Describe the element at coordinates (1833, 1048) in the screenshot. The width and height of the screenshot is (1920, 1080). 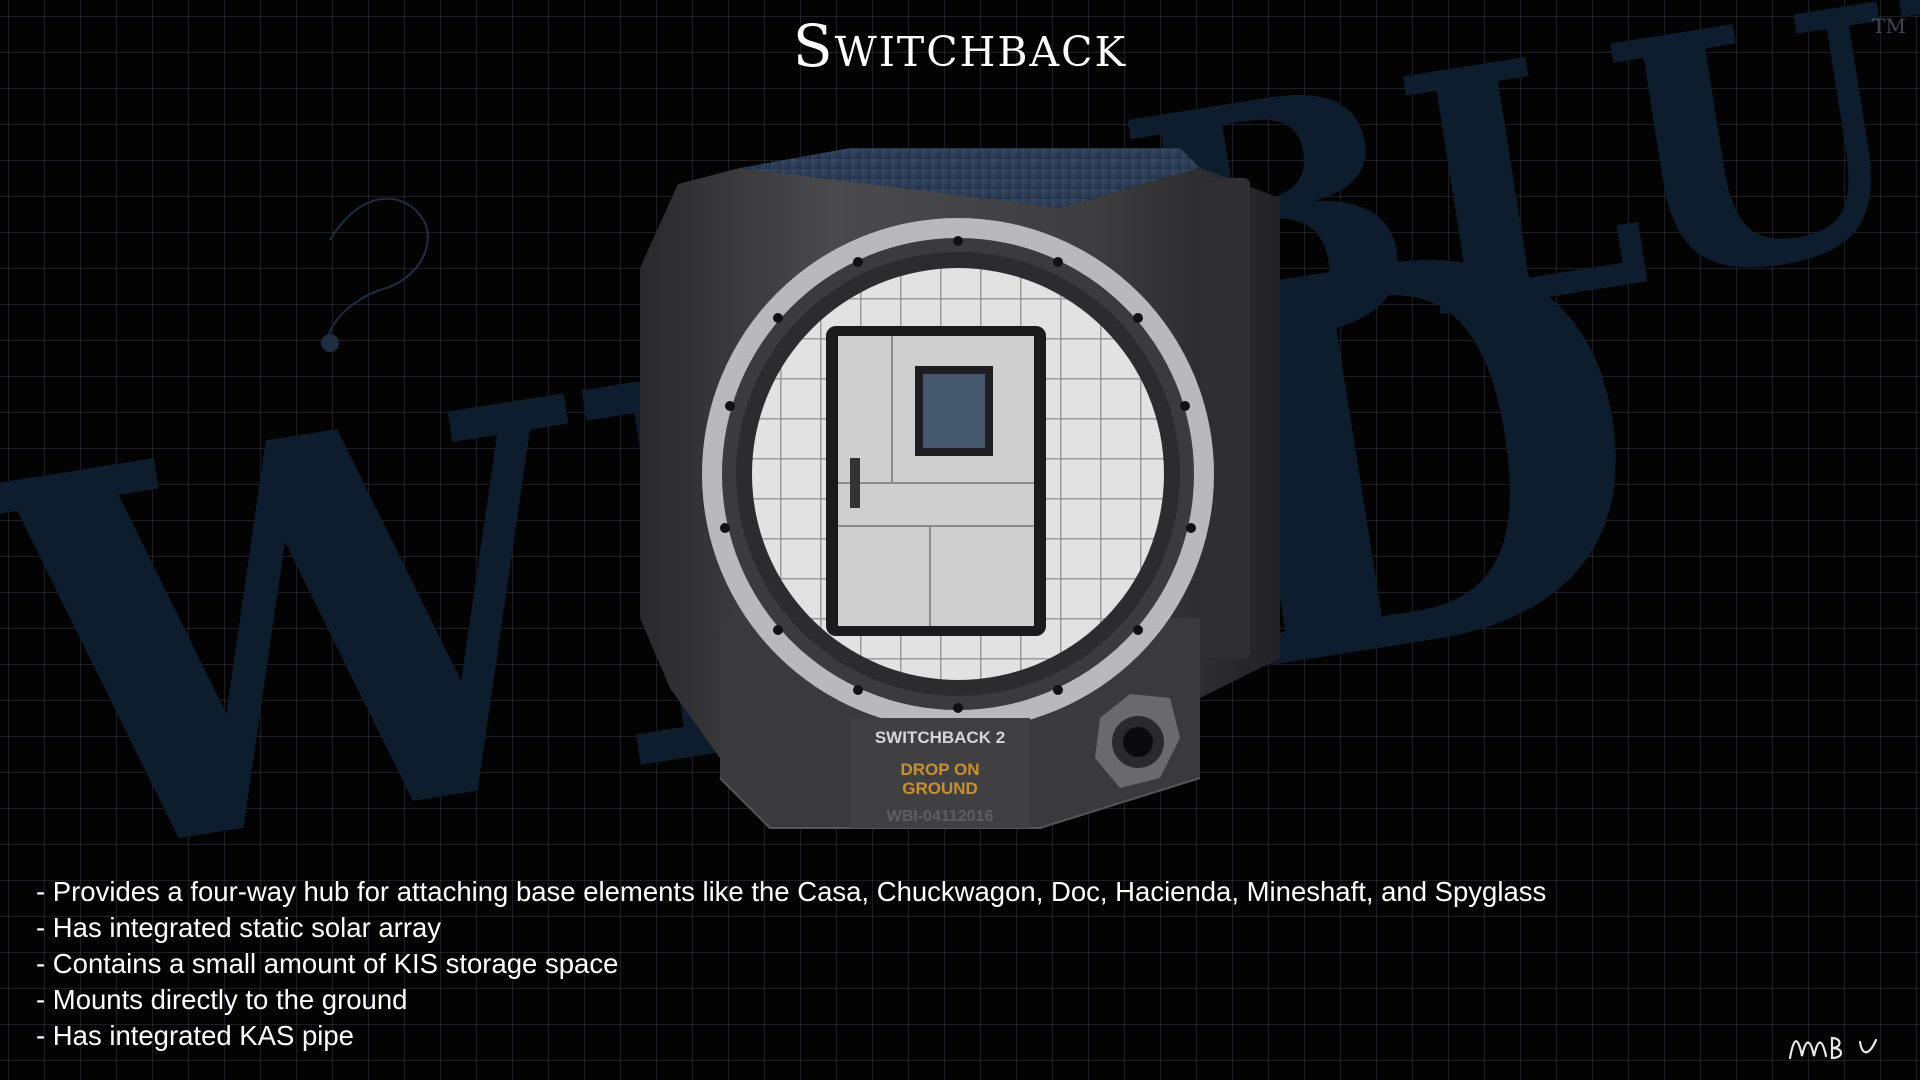
I see `author-signature` at that location.